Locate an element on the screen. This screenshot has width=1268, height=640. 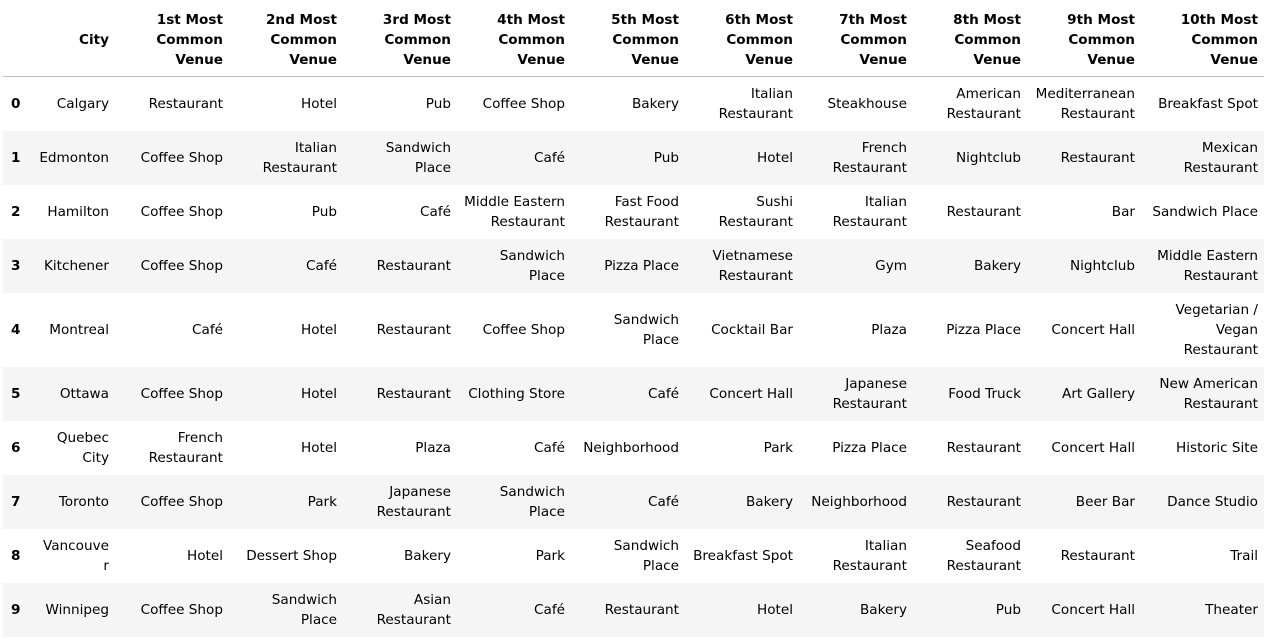
table-cell: Ottawa is located at coordinates (84, 393).